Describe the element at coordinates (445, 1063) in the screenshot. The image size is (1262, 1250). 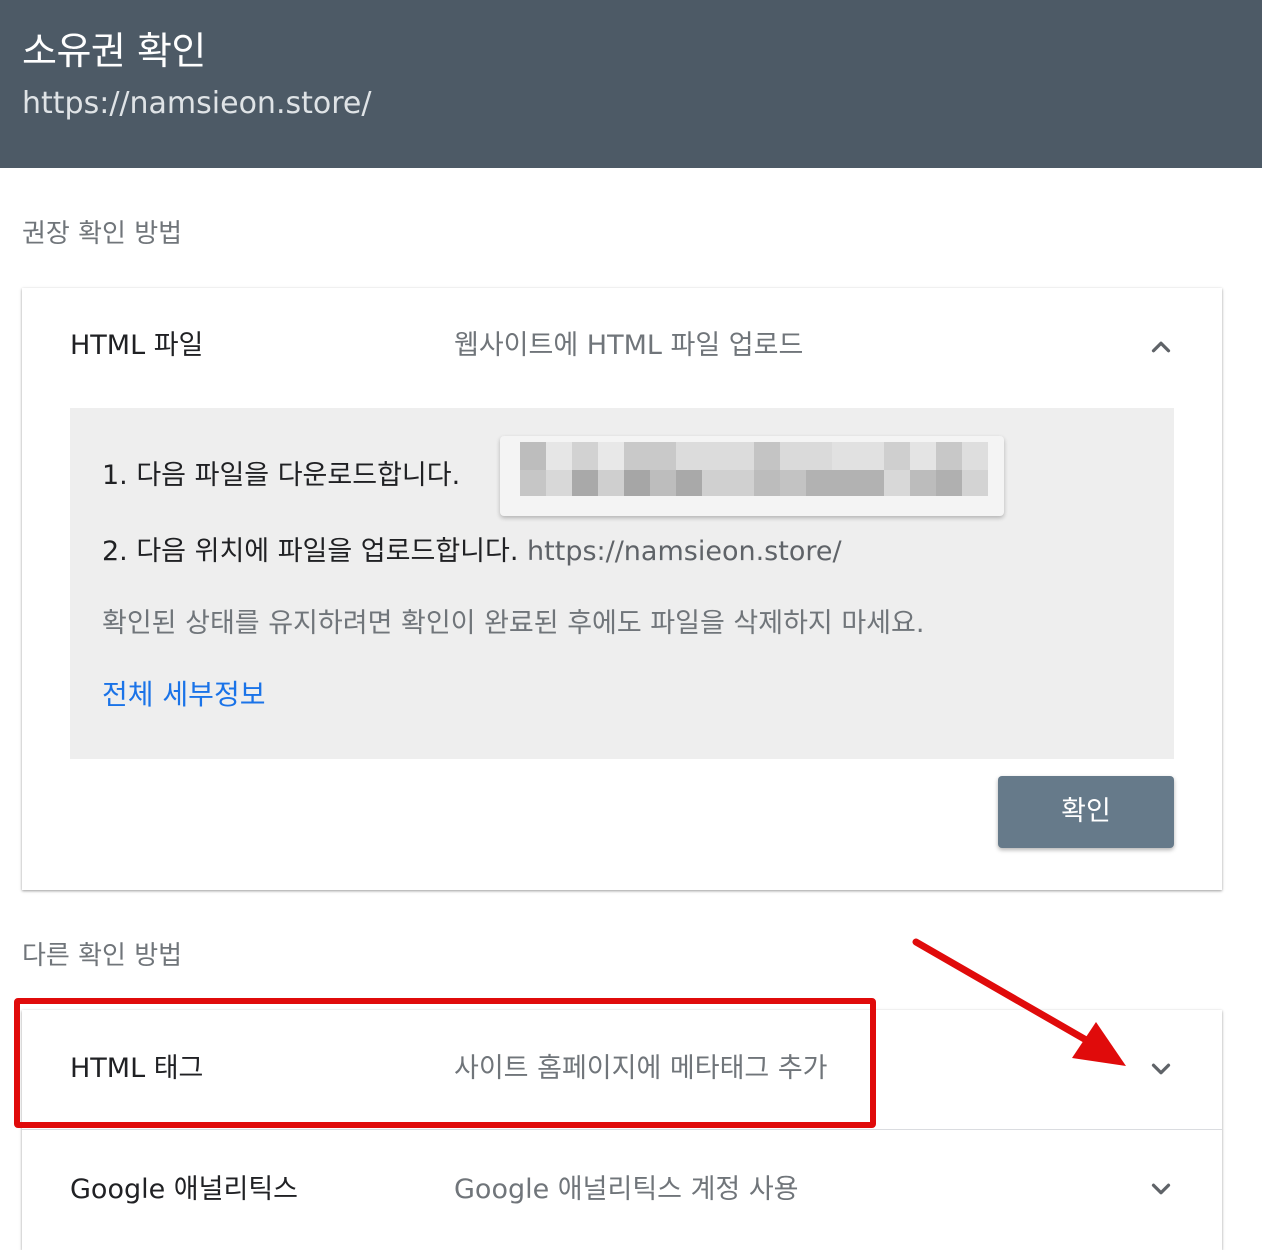
I see `highlight-box` at that location.